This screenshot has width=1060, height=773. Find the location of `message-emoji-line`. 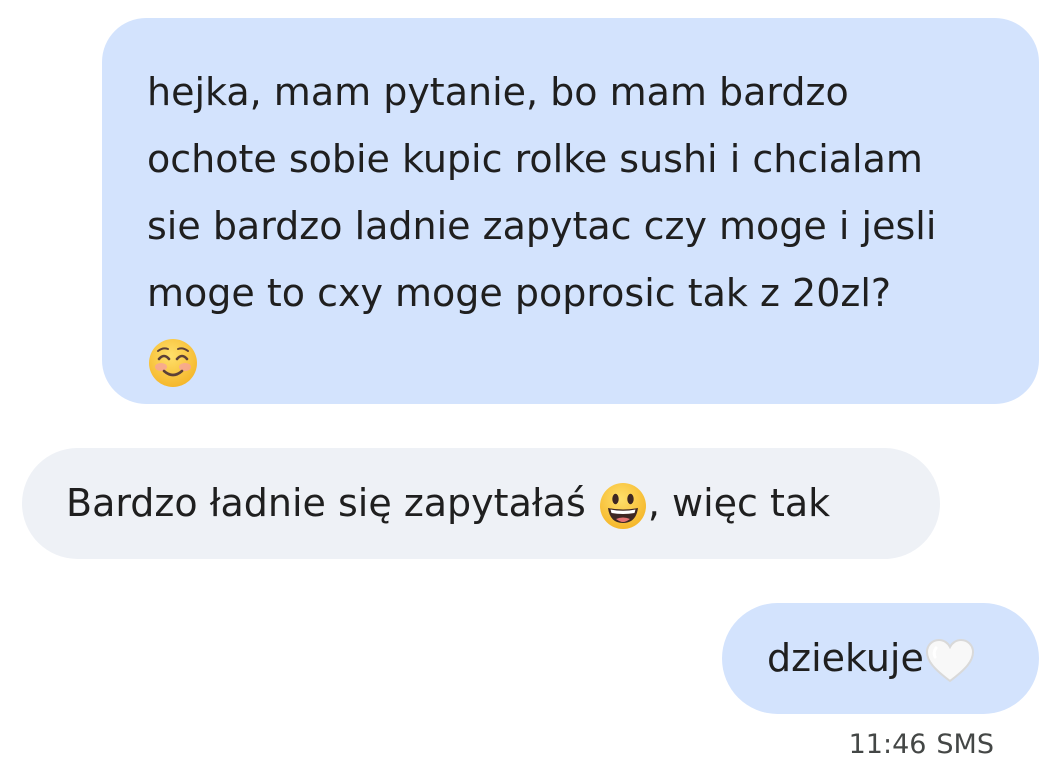

message-emoji-line is located at coordinates (573, 360).